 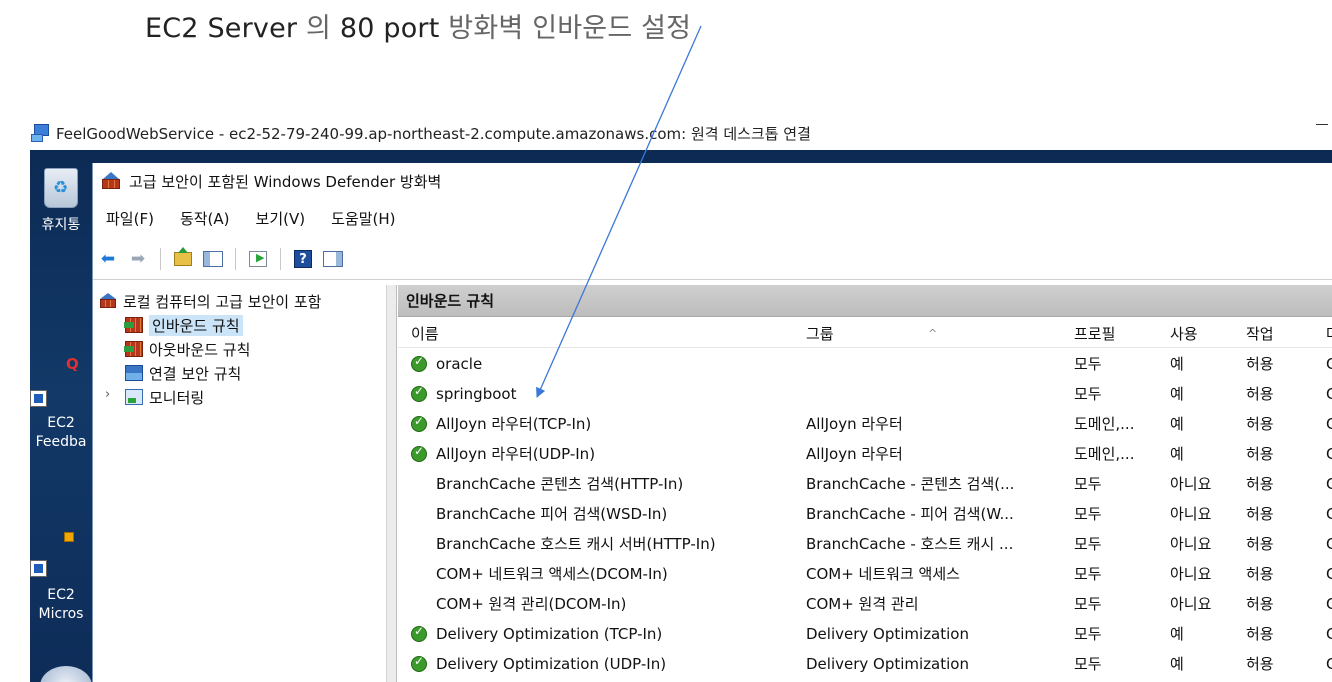 I want to click on rules-pane-title: 인바운드 규칙, so click(x=450, y=301).